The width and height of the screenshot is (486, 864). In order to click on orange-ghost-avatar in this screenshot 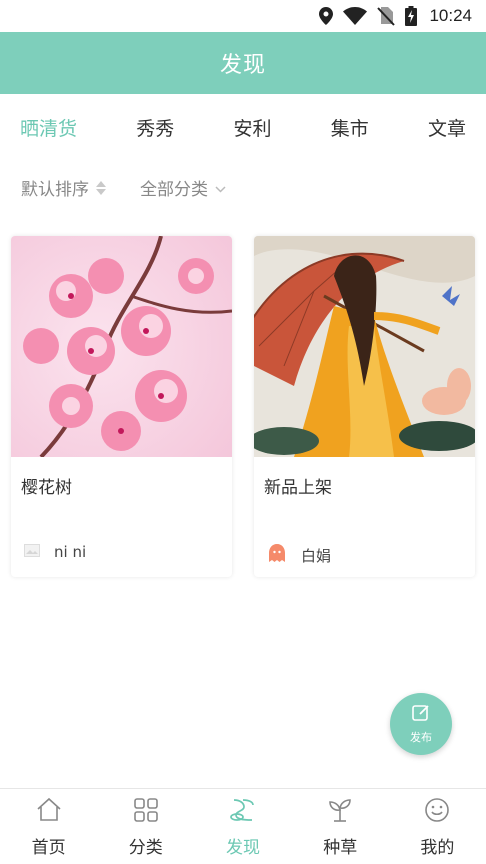, I will do `click(277, 555)`.